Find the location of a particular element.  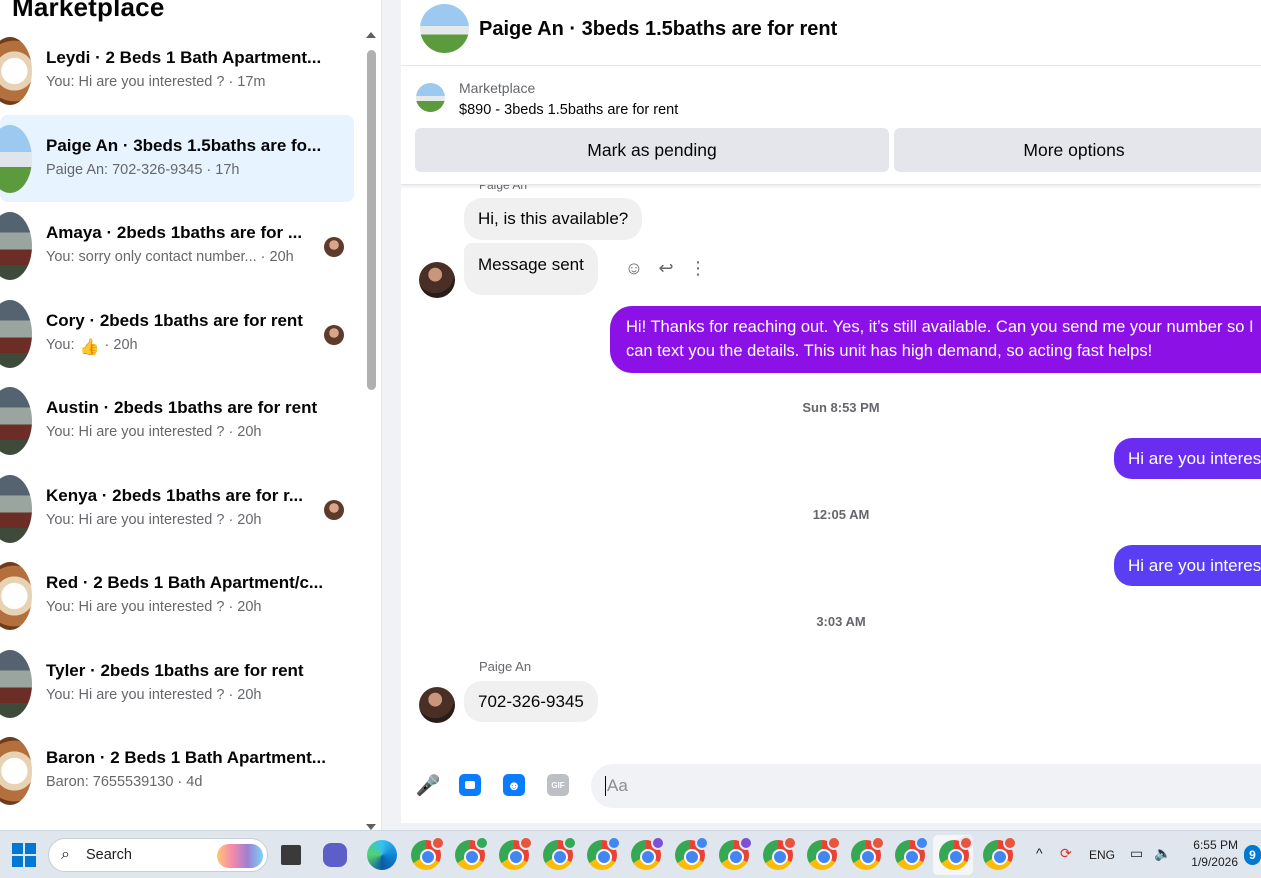

sidebar-title: Marketplace is located at coordinates (88, 11).